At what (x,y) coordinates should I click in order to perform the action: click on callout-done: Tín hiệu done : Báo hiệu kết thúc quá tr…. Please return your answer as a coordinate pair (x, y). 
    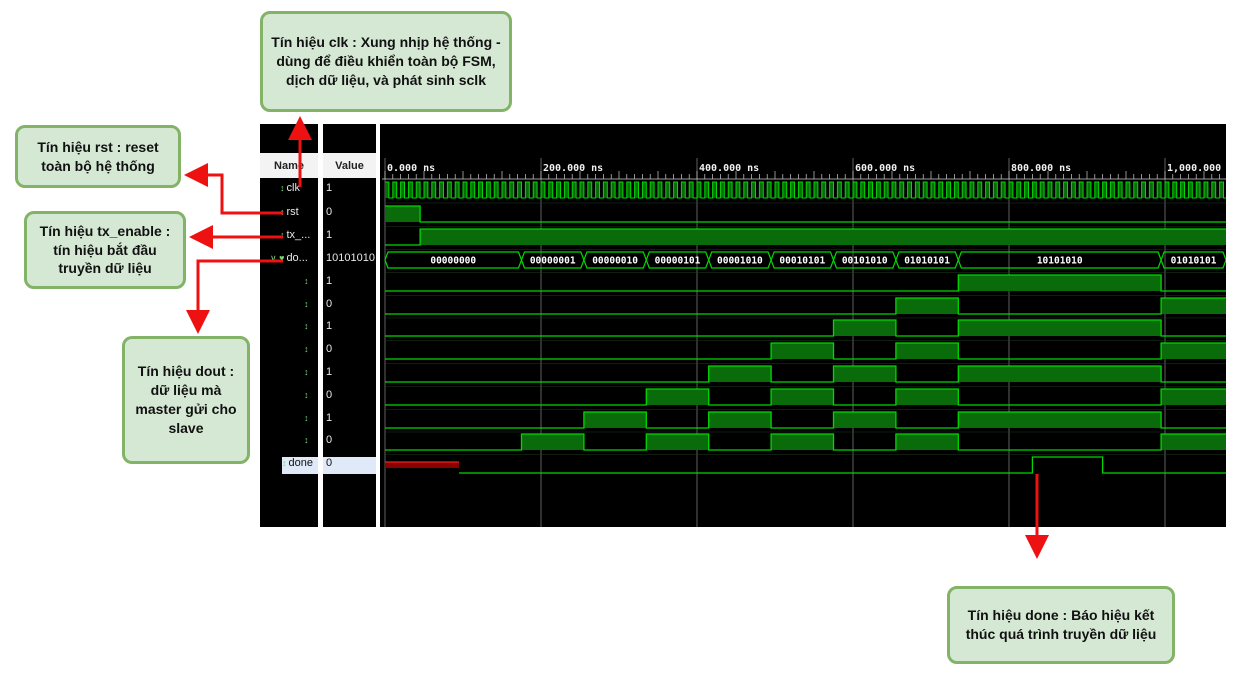
    Looking at the image, I should click on (1061, 625).